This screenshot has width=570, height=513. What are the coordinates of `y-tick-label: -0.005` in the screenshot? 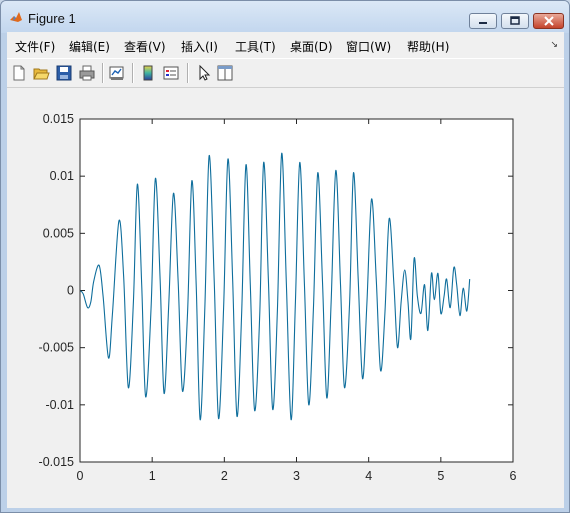 It's located at (56, 348).